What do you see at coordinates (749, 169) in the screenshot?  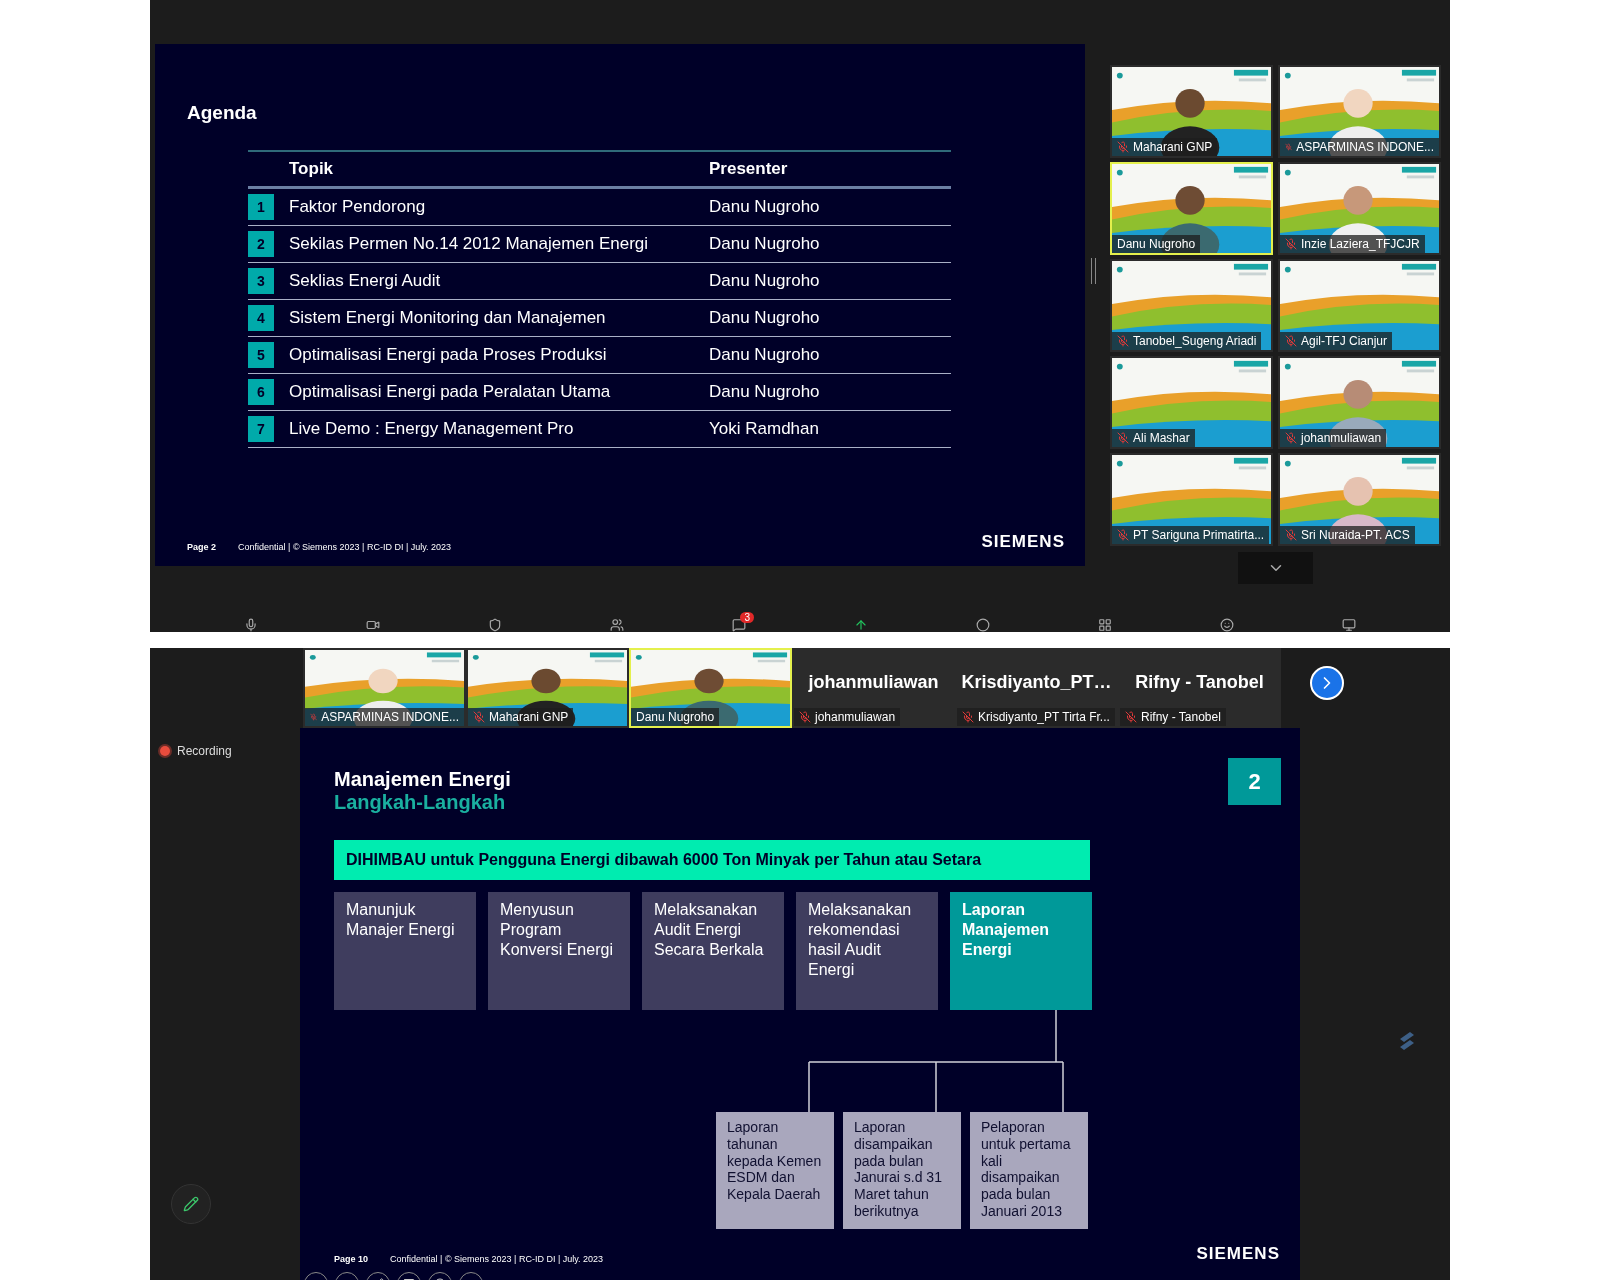 I see `column-header: Presenter` at bounding box center [749, 169].